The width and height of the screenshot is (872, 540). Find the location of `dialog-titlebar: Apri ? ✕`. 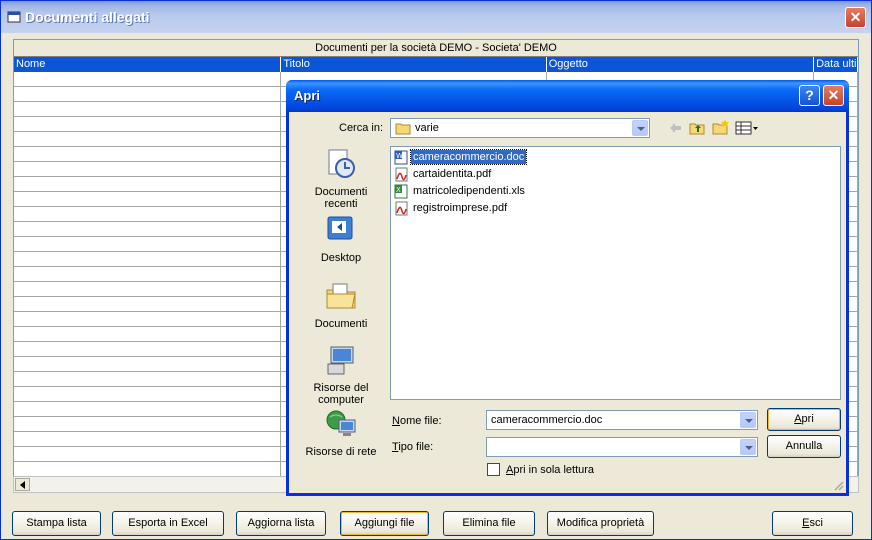

dialog-titlebar: Apri ? ✕ is located at coordinates (567, 96).